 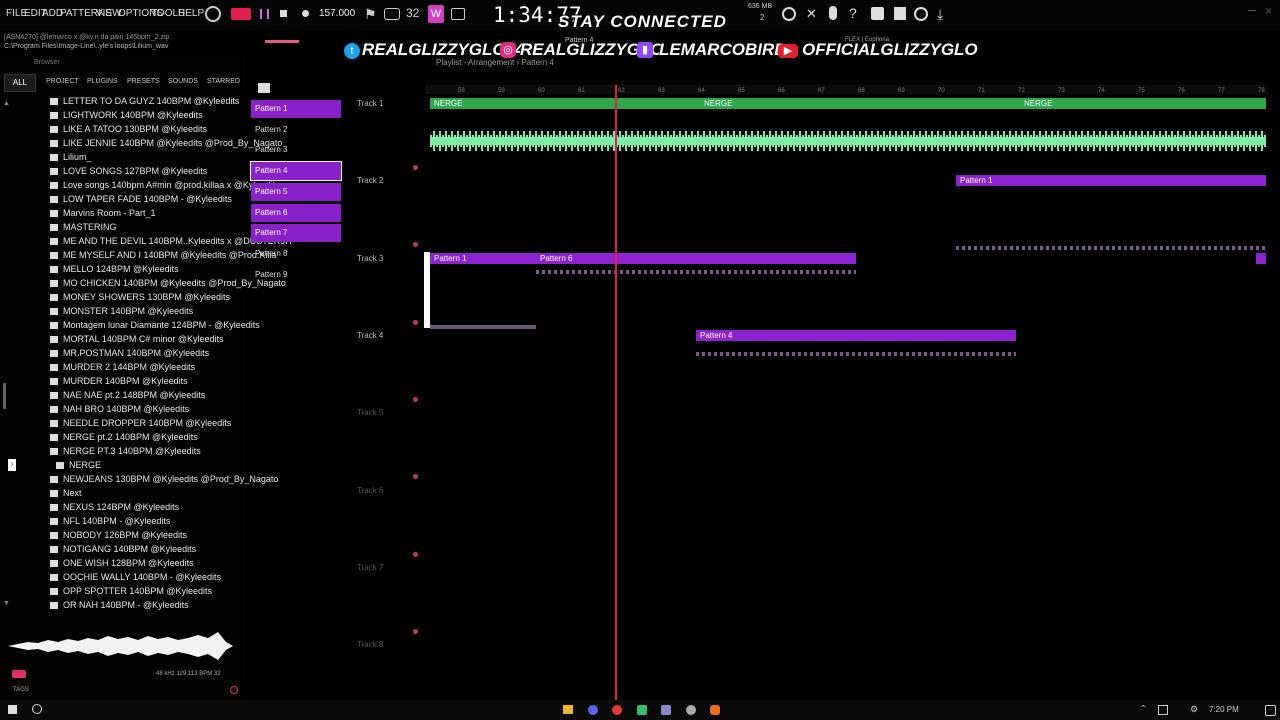 I want to click on wait-input-icon, so click(x=392, y=14).